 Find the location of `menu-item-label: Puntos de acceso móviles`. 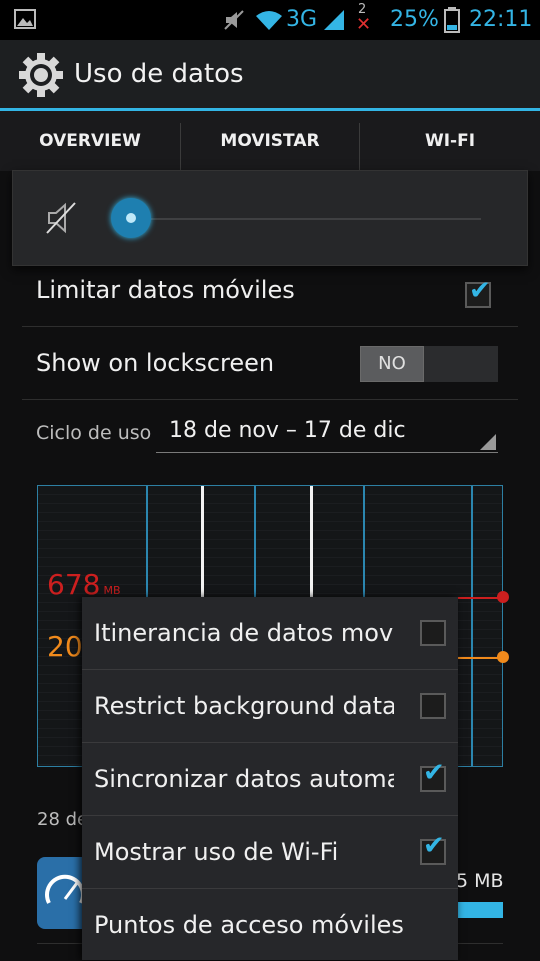

menu-item-label: Puntos de acceso móviles is located at coordinates (249, 925).